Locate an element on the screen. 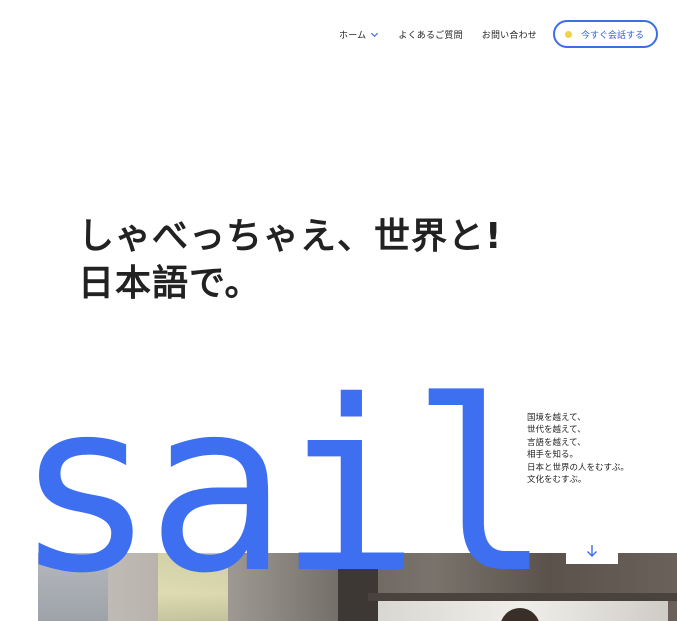 The width and height of the screenshot is (677, 621). nav-item-contact-label: お問い合わせ is located at coordinates (509, 35).